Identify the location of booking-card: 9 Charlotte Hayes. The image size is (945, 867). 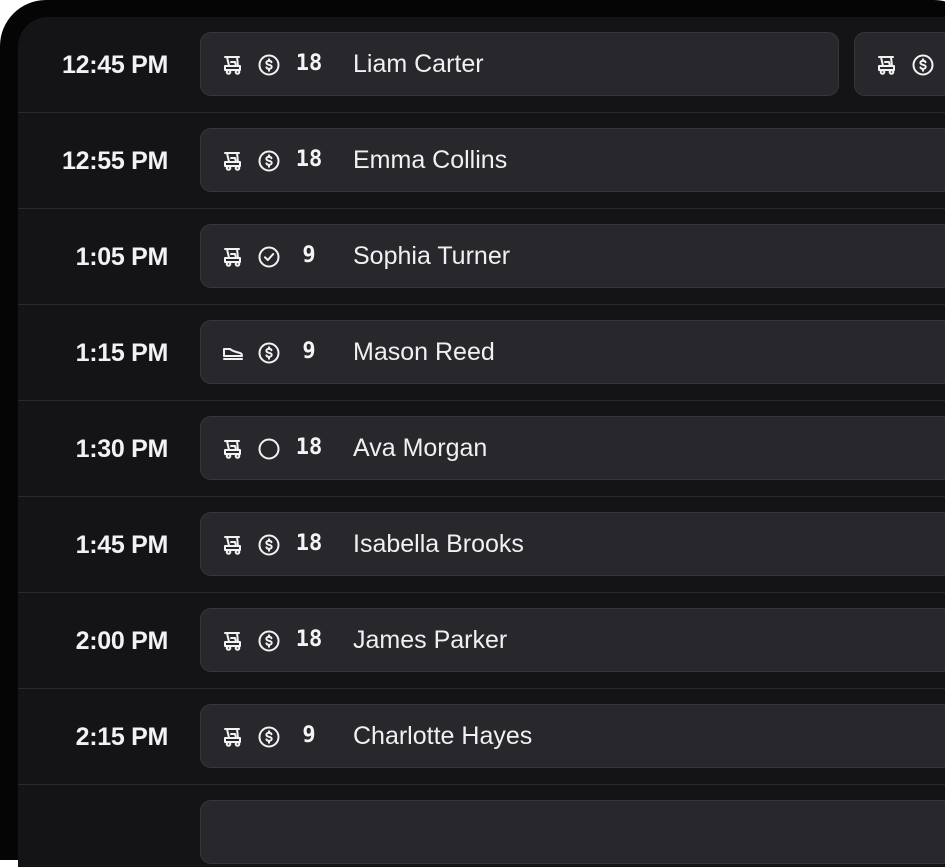
(572, 736).